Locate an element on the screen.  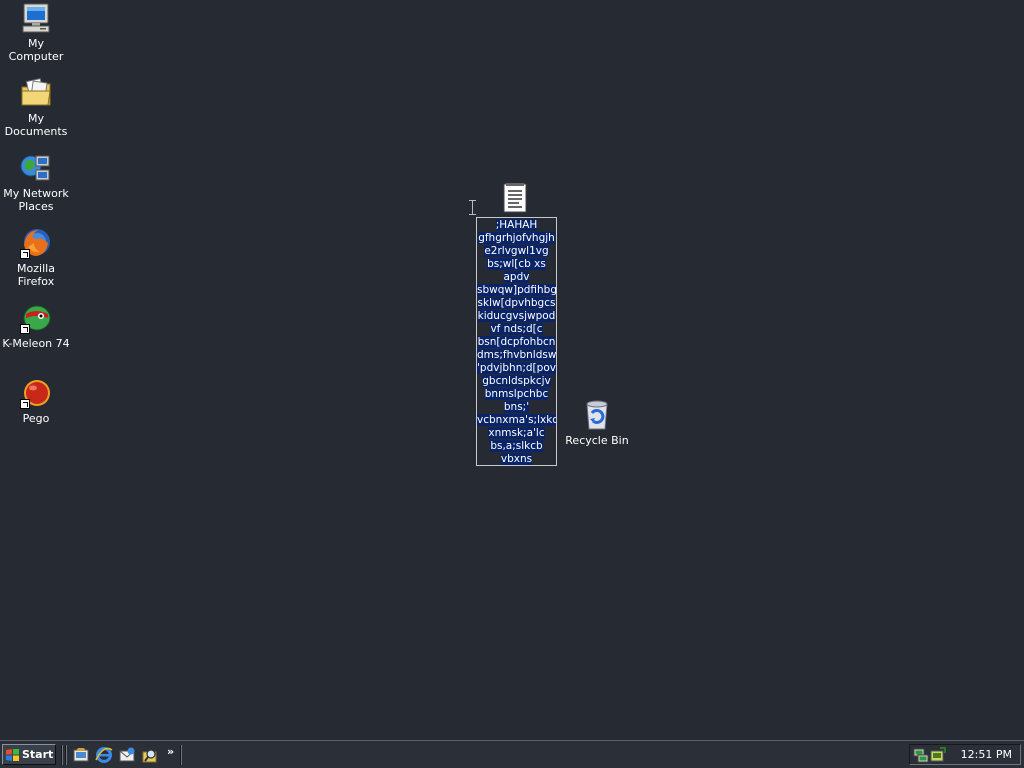
rename-line: sbwqw]pdfihbg is located at coordinates (517, 290).